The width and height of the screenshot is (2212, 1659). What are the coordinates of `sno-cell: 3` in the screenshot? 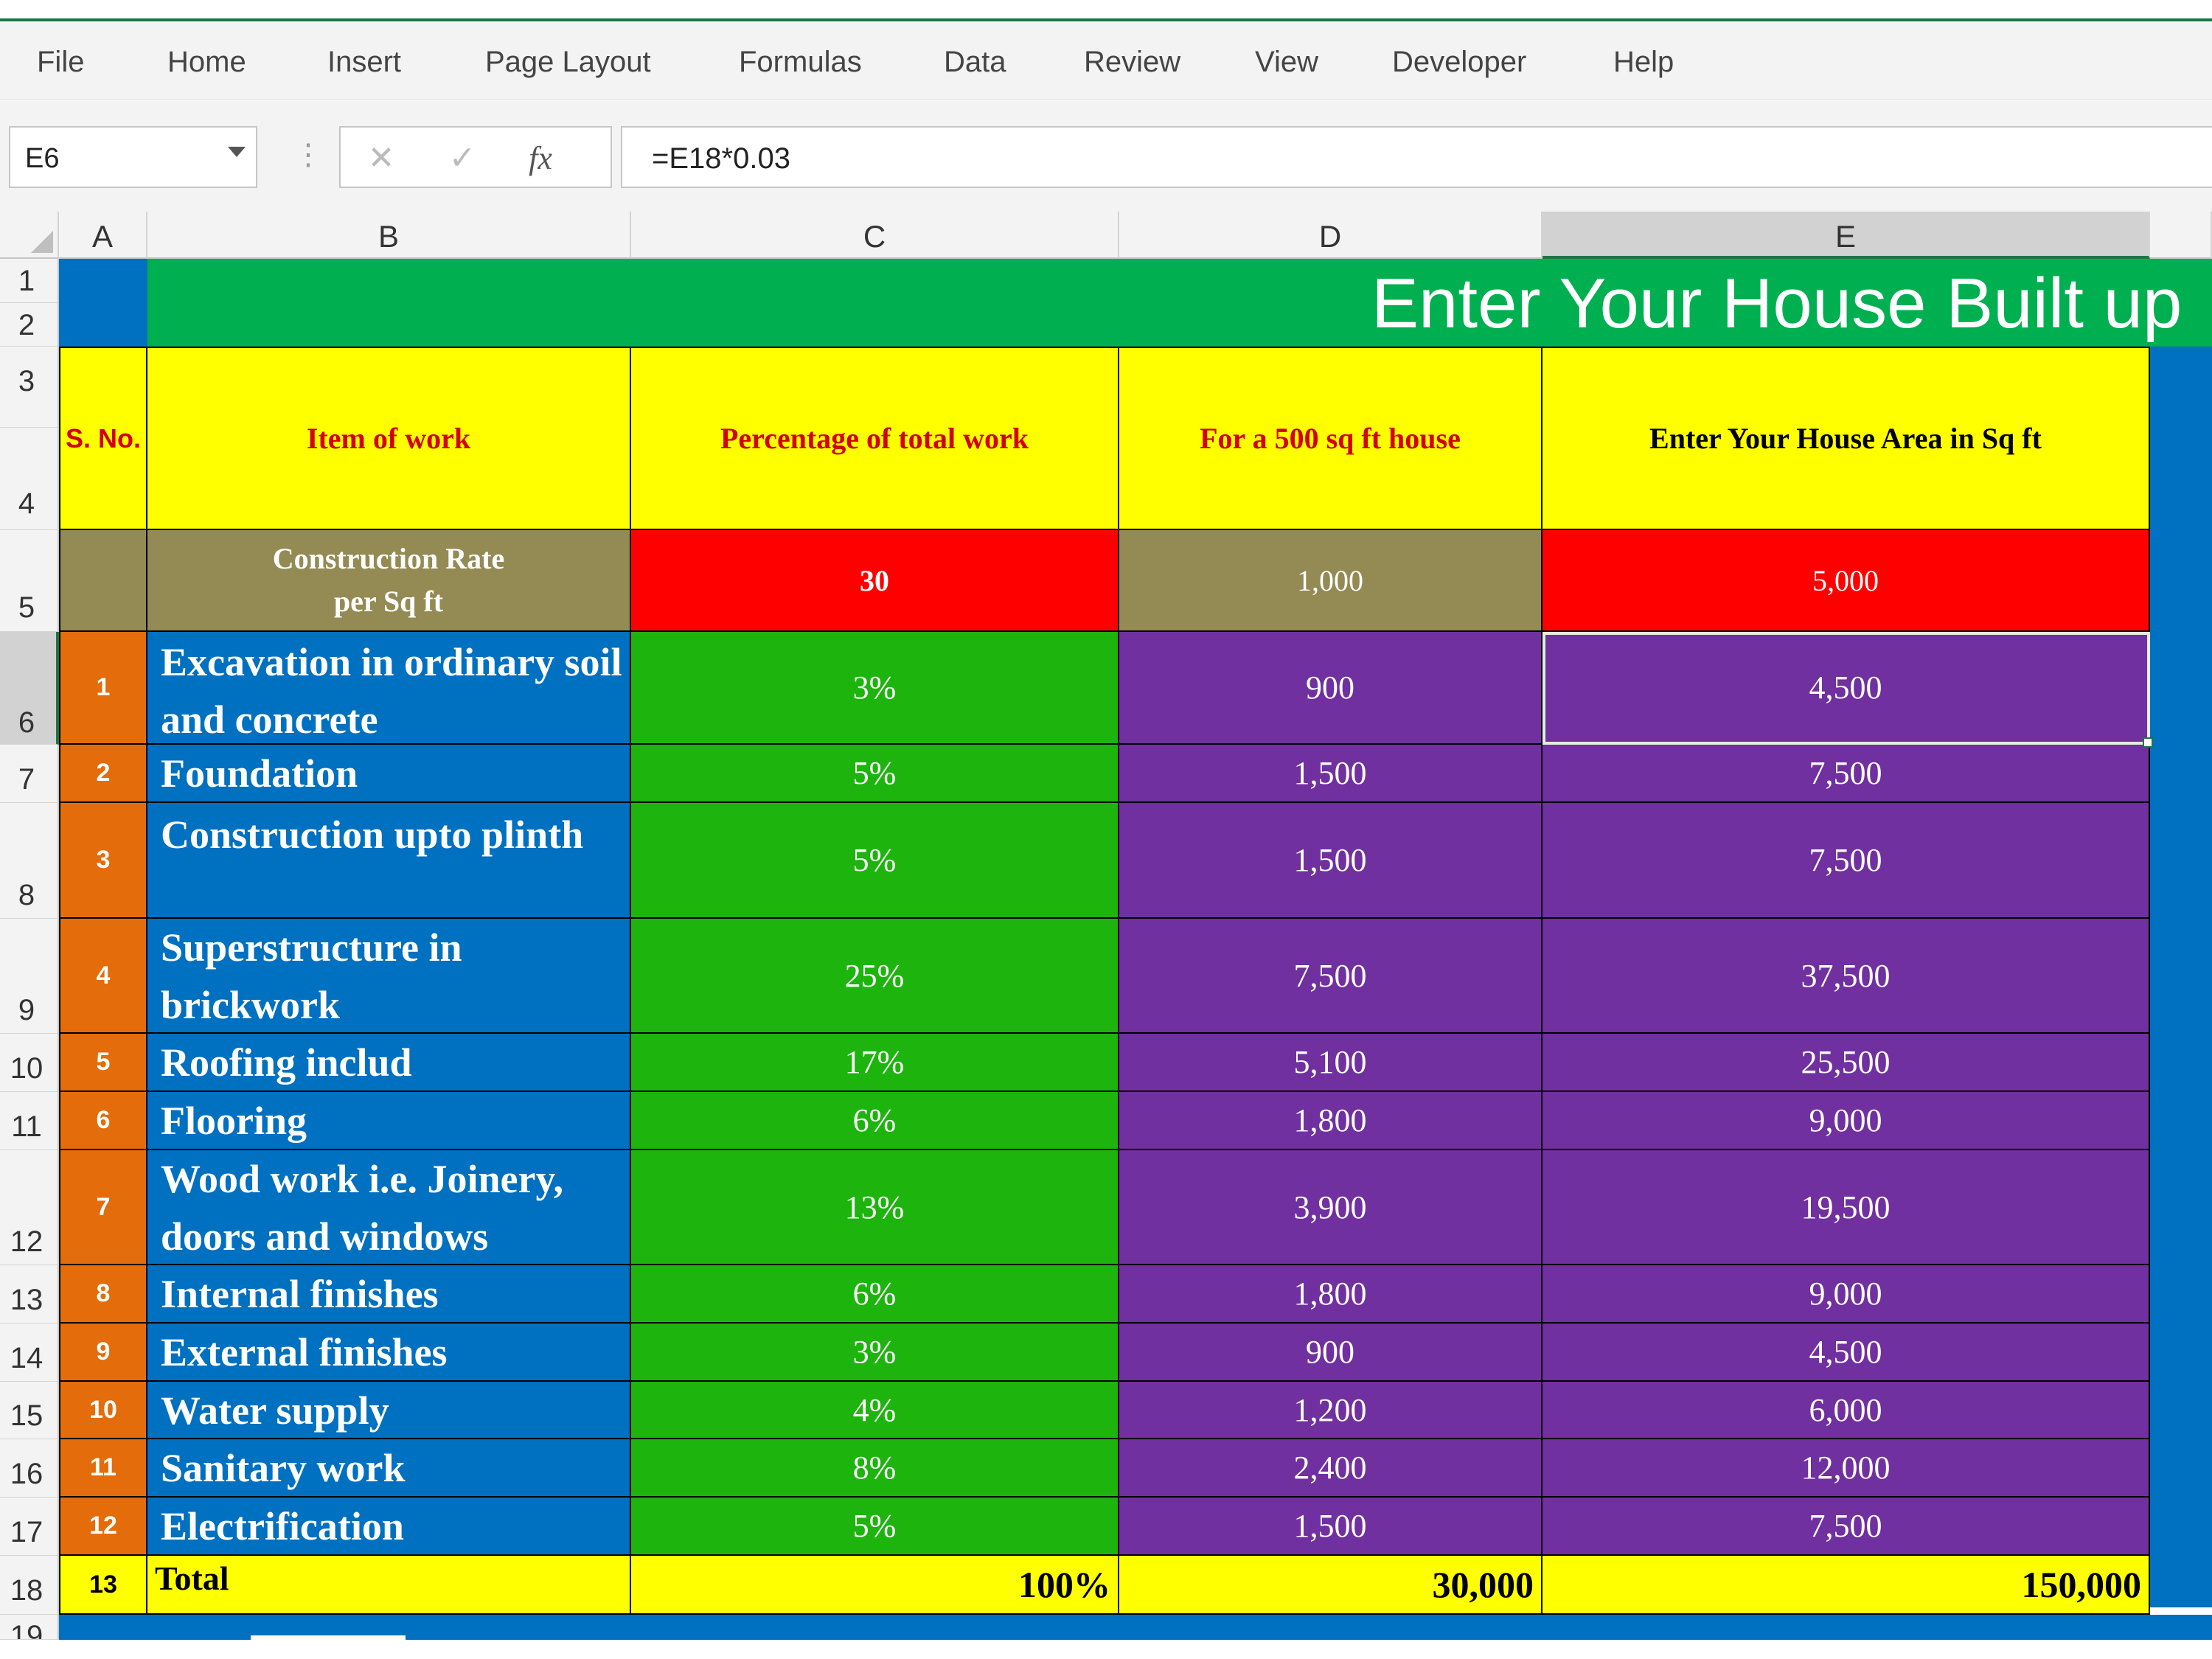 It's located at (103, 861).